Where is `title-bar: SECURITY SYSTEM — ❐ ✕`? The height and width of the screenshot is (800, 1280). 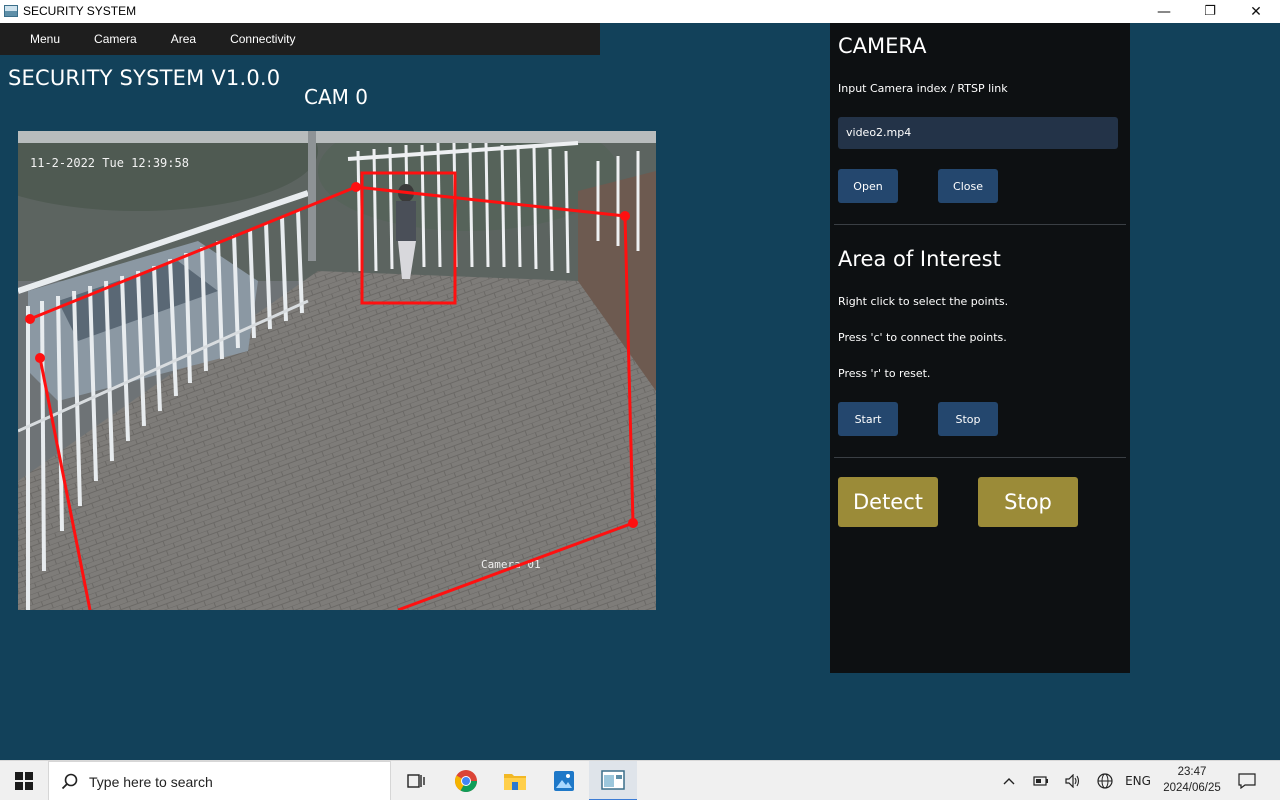
title-bar: SECURITY SYSTEM — ❐ ✕ is located at coordinates (640, 11).